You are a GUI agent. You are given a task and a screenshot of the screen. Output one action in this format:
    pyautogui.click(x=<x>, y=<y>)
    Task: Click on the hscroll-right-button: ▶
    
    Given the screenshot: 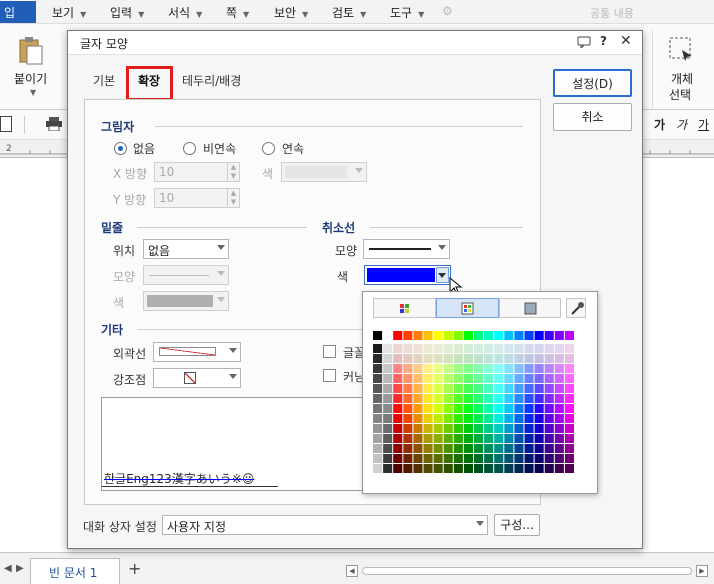 What is the action you would take?
    pyautogui.click(x=702, y=571)
    